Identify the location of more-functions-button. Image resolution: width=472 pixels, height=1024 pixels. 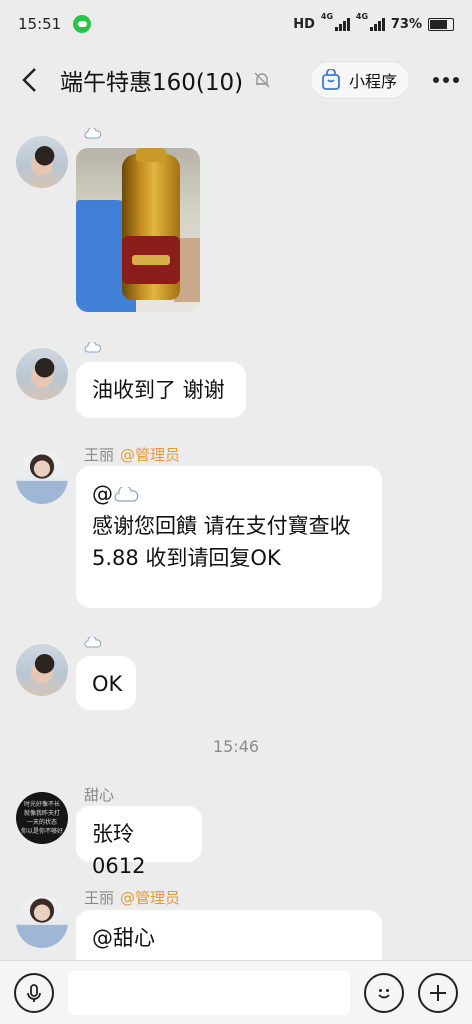
(438, 992).